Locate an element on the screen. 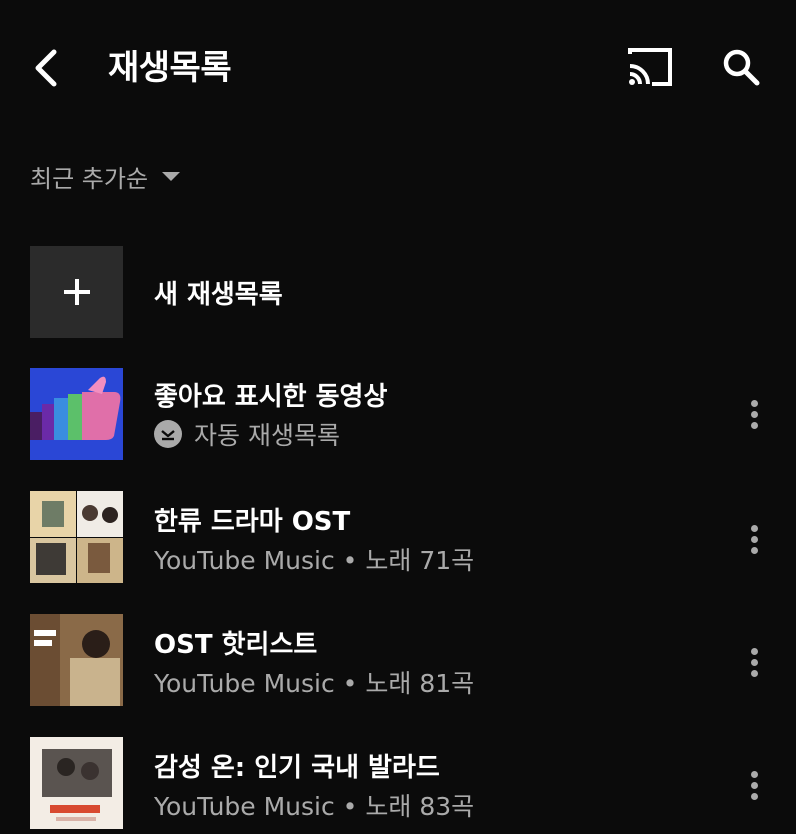 The width and height of the screenshot is (796, 834). sort-dropdown: 최근 추가순 is located at coordinates (105, 176).